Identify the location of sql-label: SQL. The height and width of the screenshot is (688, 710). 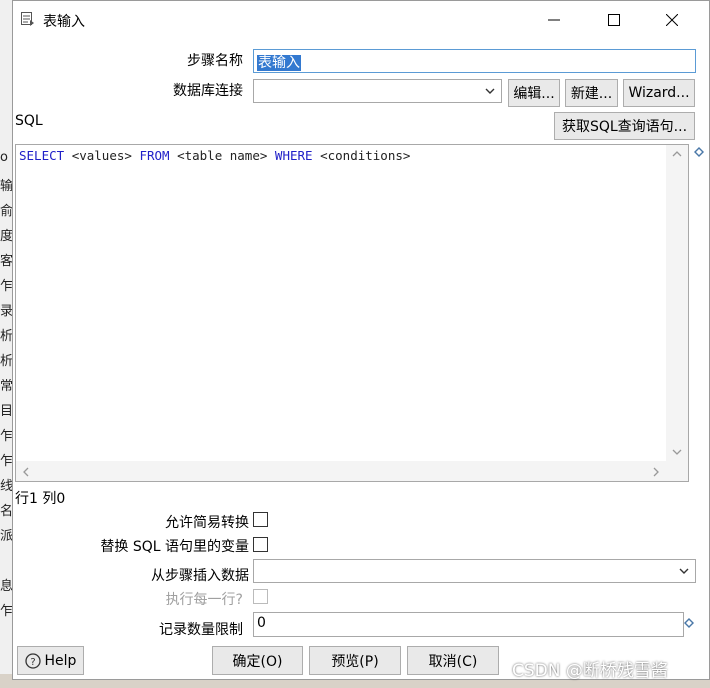
(29, 121).